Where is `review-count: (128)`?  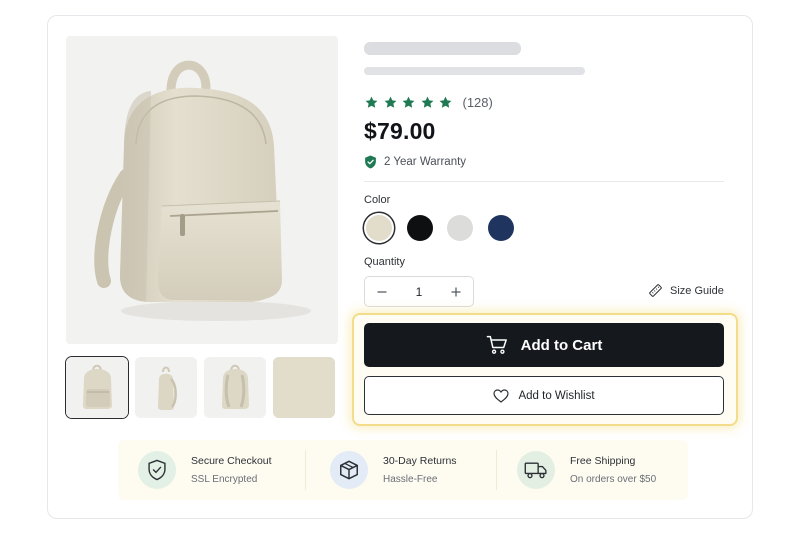
review-count: (128) is located at coordinates (478, 102).